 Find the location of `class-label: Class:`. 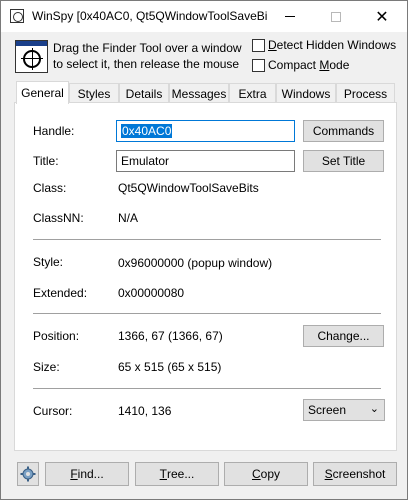

class-label: Class: is located at coordinates (50, 188).